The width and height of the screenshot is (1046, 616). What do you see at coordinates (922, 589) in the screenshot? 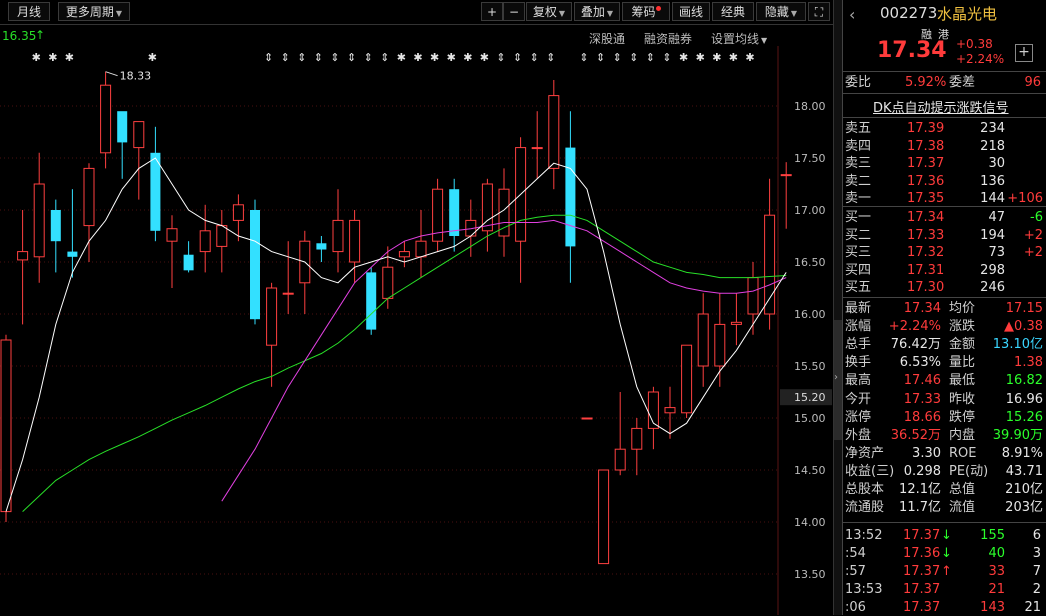
I see `tick-price: 17.37` at bounding box center [922, 589].